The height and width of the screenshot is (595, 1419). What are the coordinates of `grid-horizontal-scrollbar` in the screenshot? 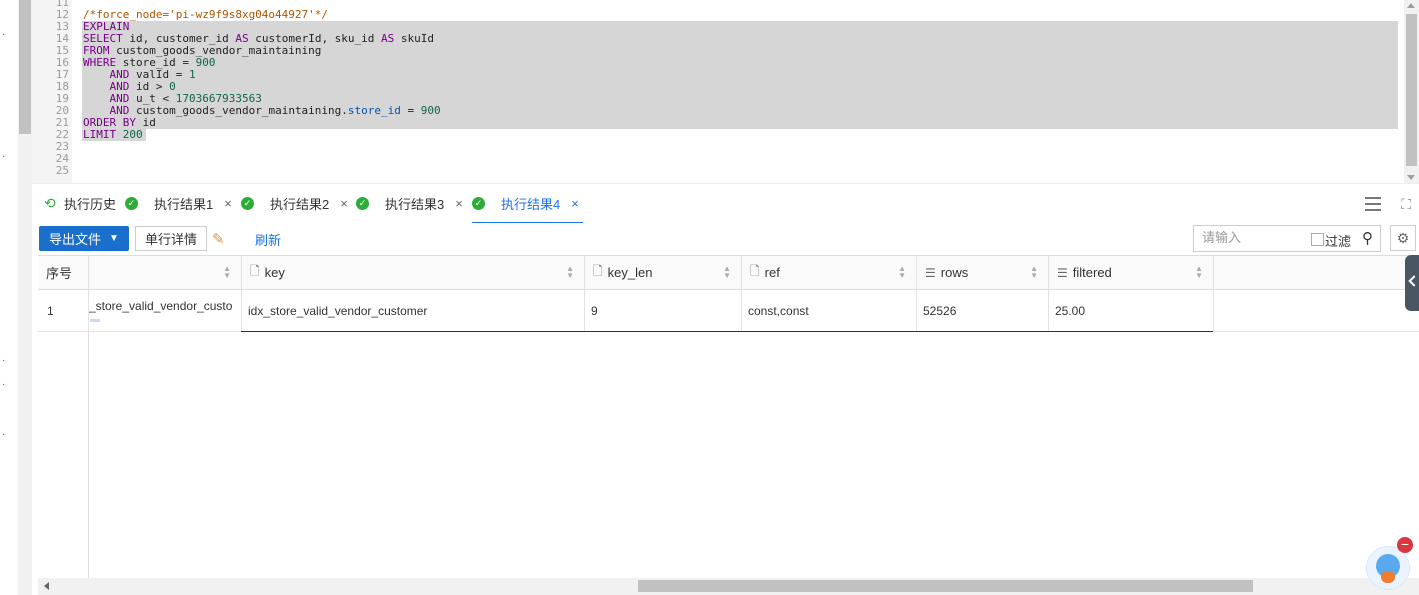 It's located at (728, 586).